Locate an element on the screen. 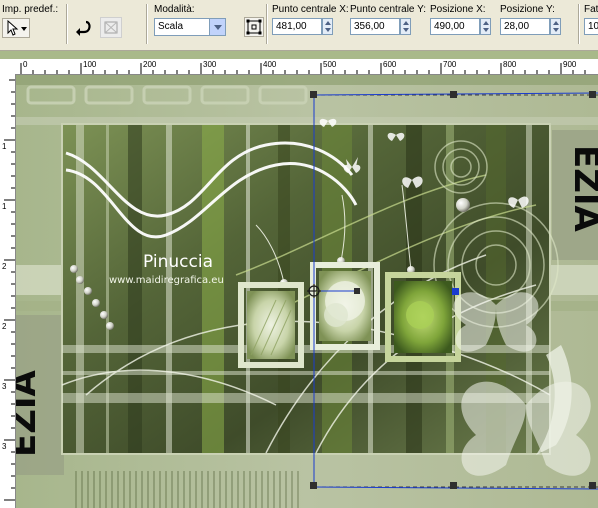 Image resolution: width=598 pixels, height=508 pixels. deform-box-icon is located at coordinates (111, 27).